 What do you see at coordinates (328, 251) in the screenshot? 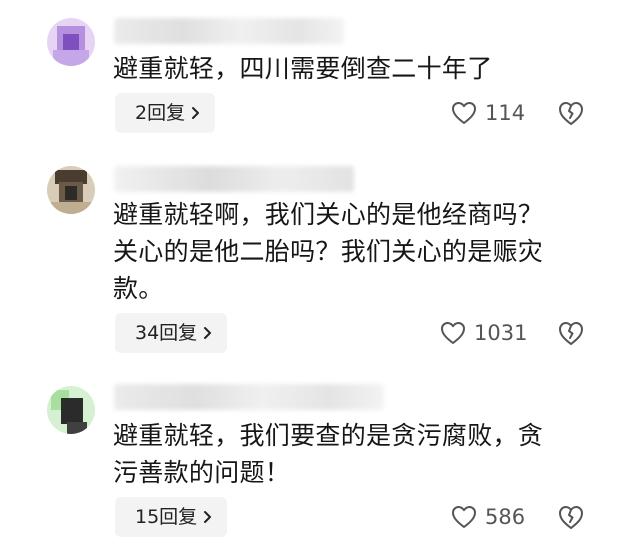
I see `comment-text: 避重就轻啊，我们关心的是他经商吗？ 关心的是他二胎吗？我们关心的是赈灾 款。` at bounding box center [328, 251].